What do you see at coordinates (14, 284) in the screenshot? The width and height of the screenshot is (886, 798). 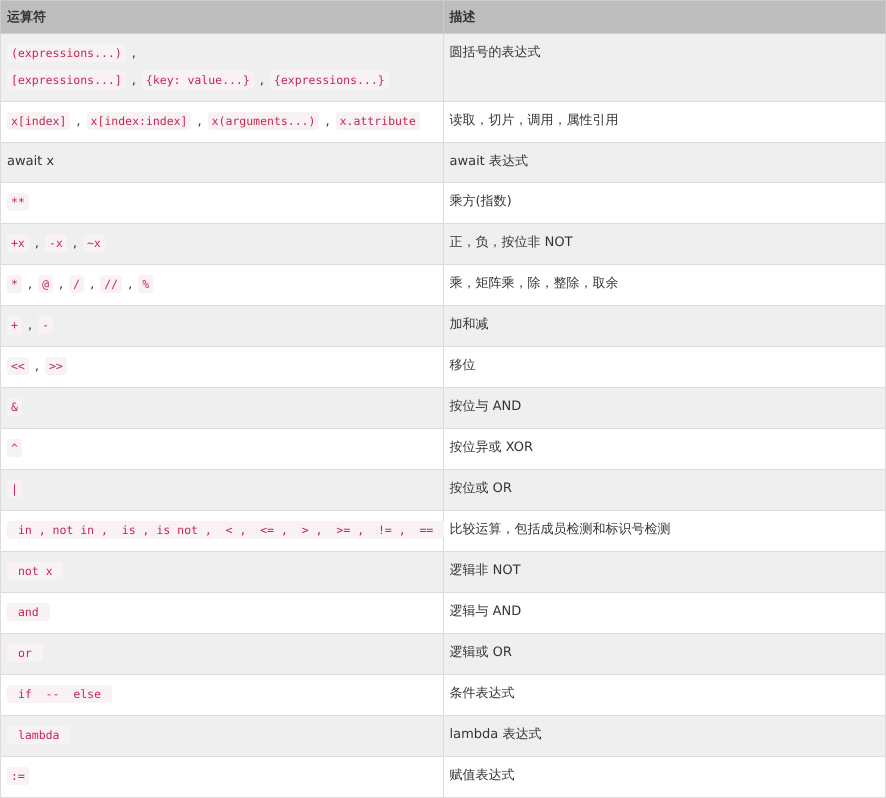 I see `code-snippet: *` at bounding box center [14, 284].